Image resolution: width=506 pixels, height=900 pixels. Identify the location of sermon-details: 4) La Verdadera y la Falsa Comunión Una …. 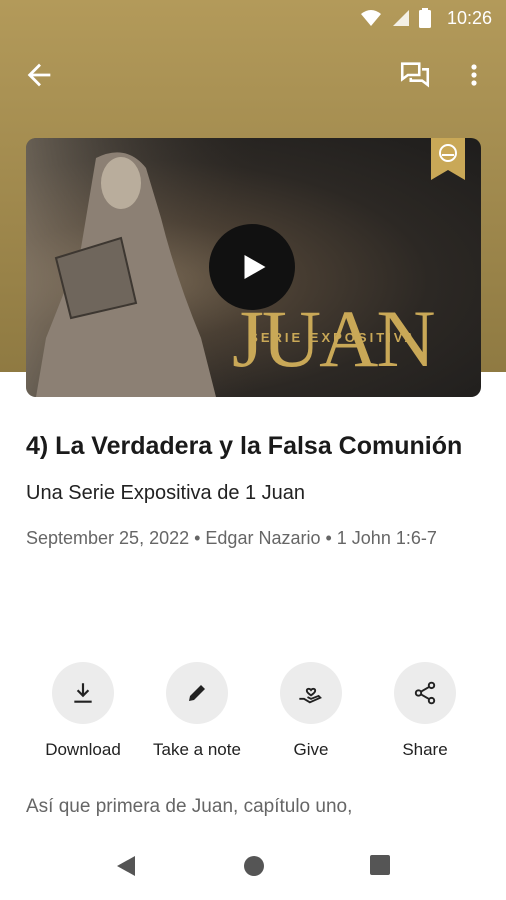
(256, 488).